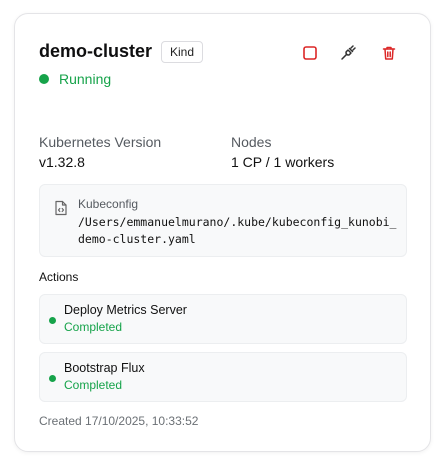 The image size is (441, 469). I want to click on file-code-icon, so click(61, 208).